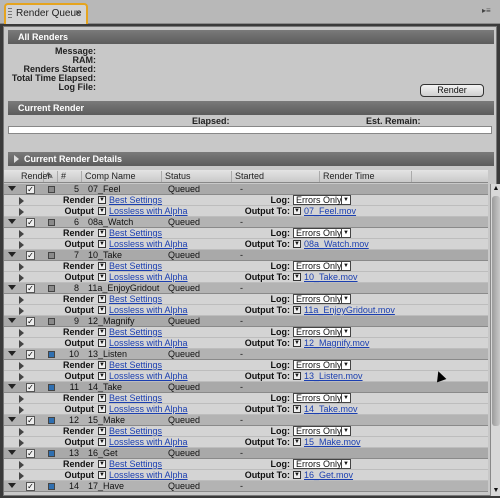  I want to click on table-row: ✓ 6 08a_Watch Queued -, so click(246, 222).